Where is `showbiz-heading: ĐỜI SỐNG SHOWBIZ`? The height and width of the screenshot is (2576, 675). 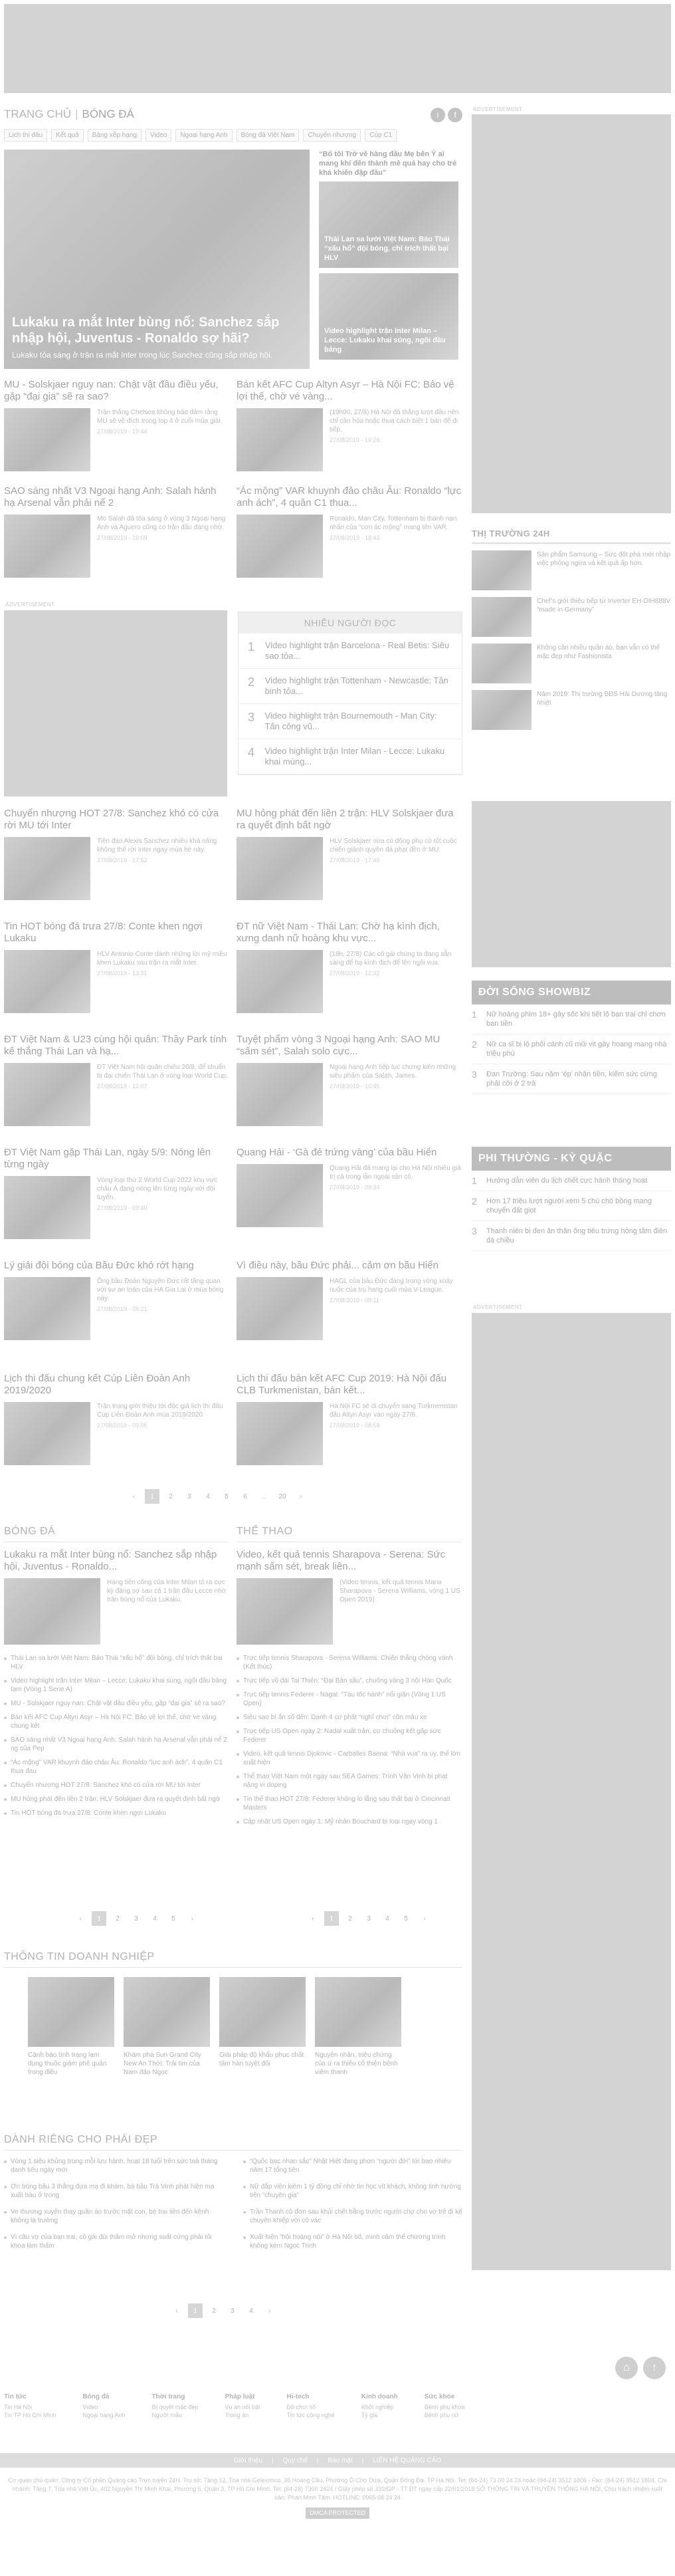 showbiz-heading: ĐỜI SỐNG SHOWBIZ is located at coordinates (572, 992).